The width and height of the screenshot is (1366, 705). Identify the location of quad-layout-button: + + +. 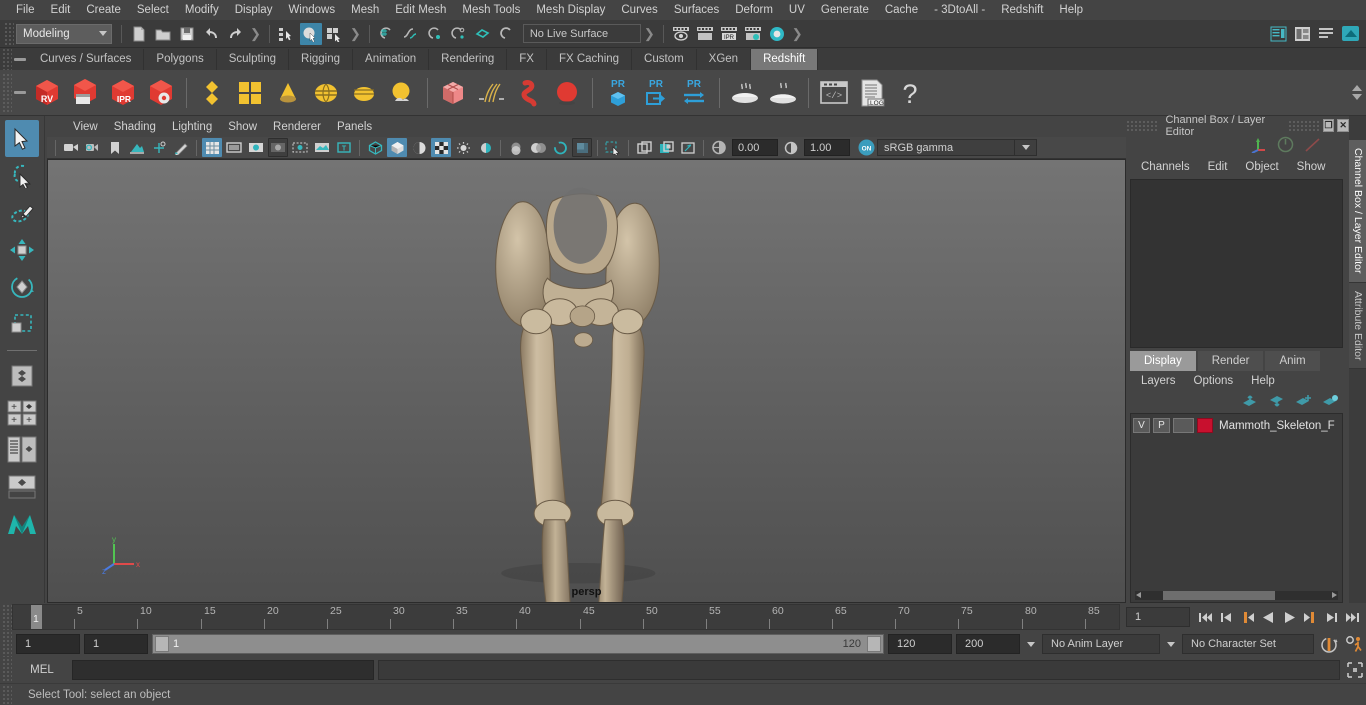
(22, 412).